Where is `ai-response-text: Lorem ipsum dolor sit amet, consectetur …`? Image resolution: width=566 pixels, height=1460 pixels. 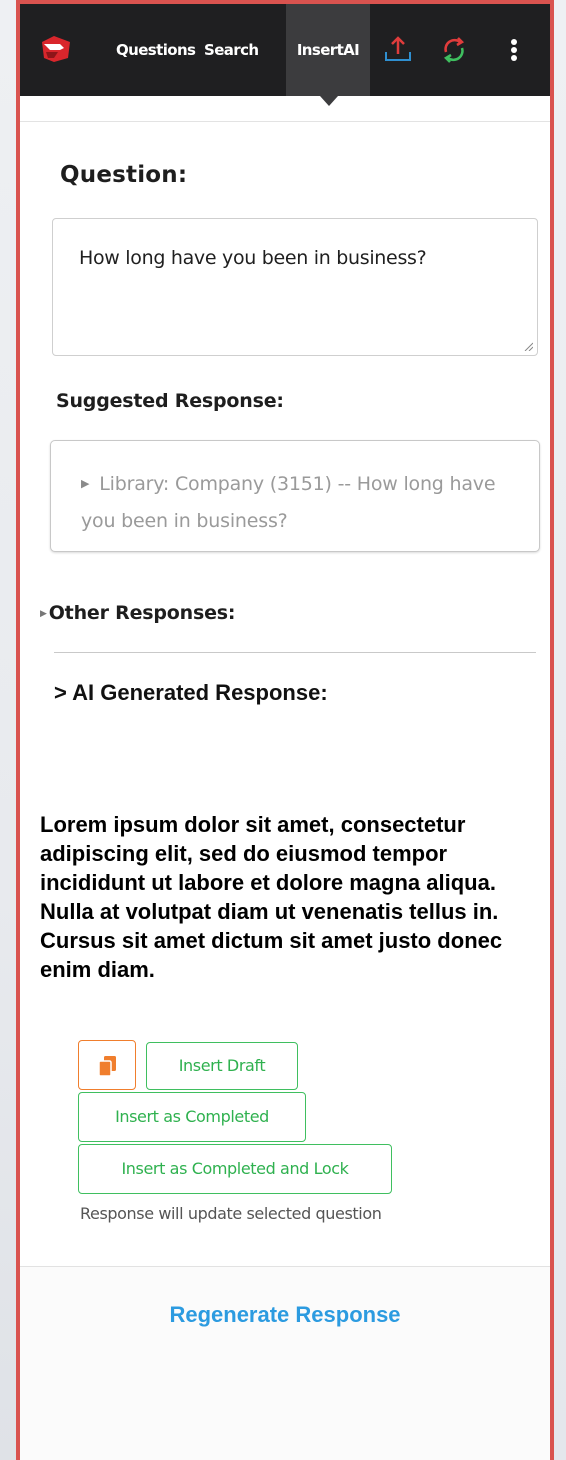 ai-response-text: Lorem ipsum dolor sit amet, consectetur … is located at coordinates (271, 897).